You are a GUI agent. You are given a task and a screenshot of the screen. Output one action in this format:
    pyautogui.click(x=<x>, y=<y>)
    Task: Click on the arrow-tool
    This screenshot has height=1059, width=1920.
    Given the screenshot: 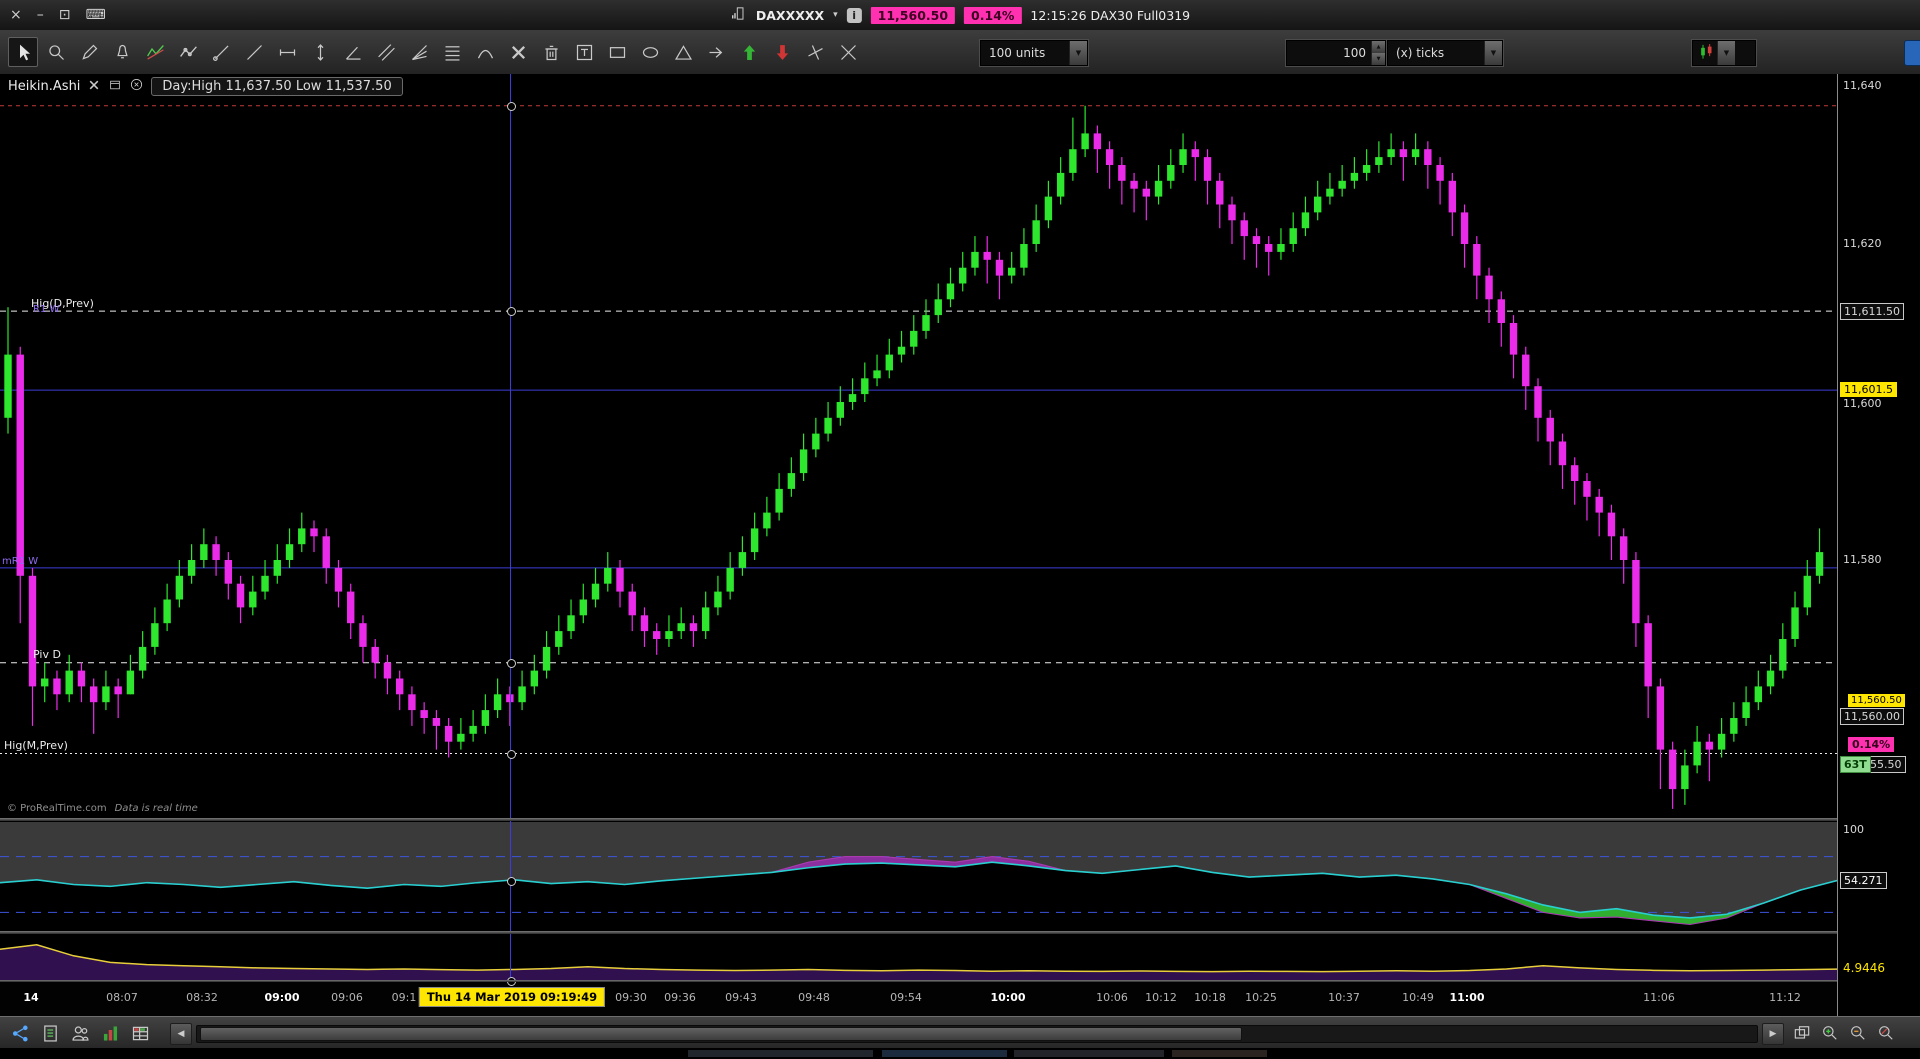 What is the action you would take?
    pyautogui.click(x=716, y=52)
    